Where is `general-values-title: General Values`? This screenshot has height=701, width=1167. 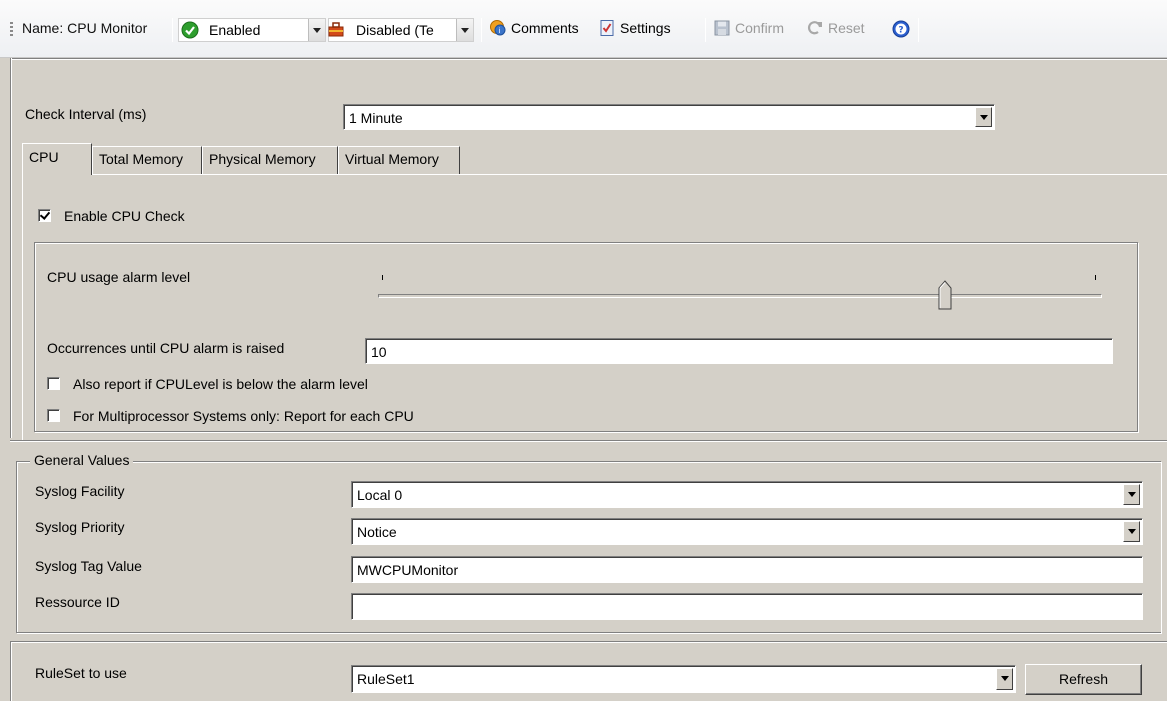 general-values-title: General Values is located at coordinates (82, 460).